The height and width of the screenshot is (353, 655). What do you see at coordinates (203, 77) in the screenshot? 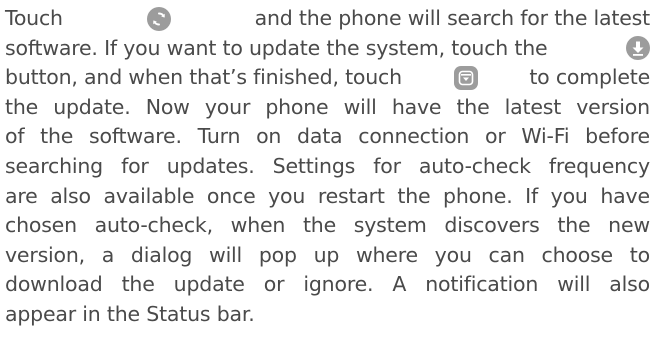
I see `text-segment: button, and when that’s finished, touch` at bounding box center [203, 77].